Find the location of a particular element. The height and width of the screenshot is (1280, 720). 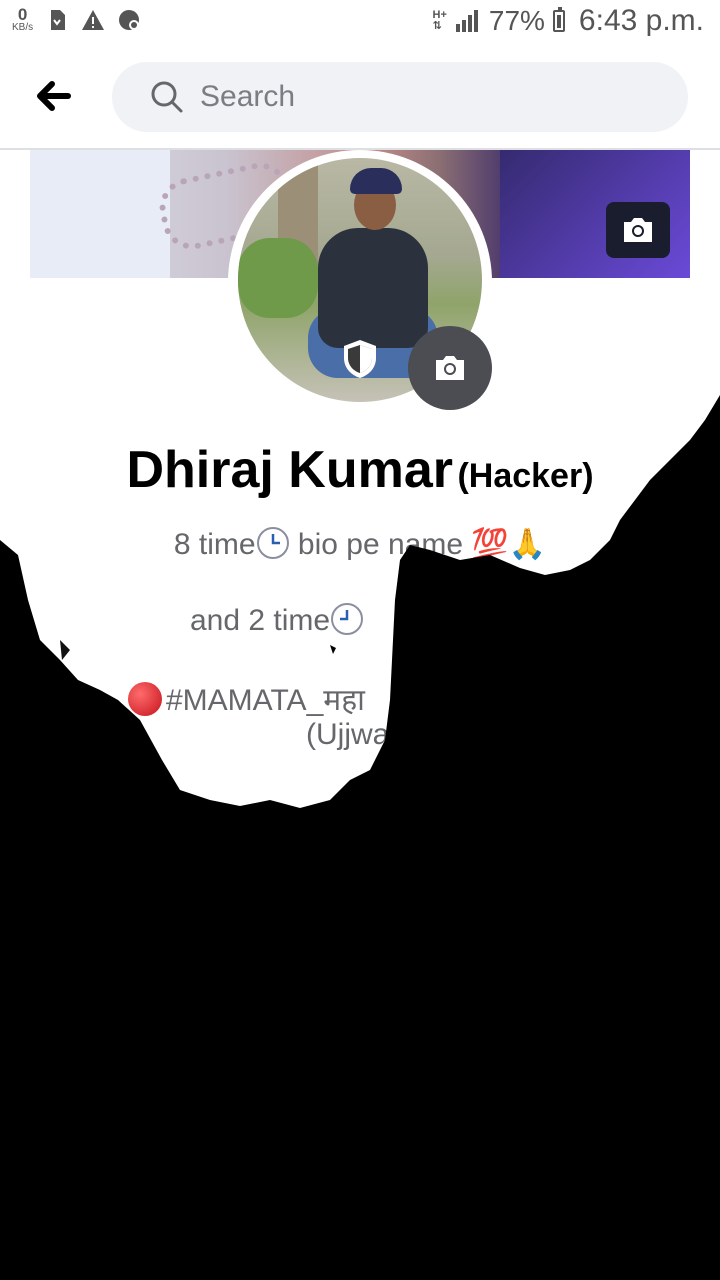

data-rate-value: 0 is located at coordinates (22, 14).